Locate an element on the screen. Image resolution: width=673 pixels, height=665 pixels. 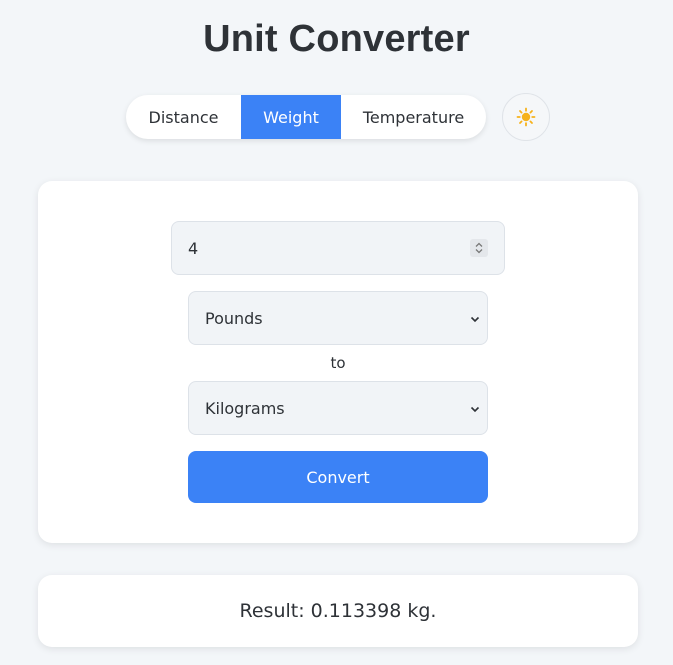
from-unit-value: Pounds is located at coordinates (234, 318).